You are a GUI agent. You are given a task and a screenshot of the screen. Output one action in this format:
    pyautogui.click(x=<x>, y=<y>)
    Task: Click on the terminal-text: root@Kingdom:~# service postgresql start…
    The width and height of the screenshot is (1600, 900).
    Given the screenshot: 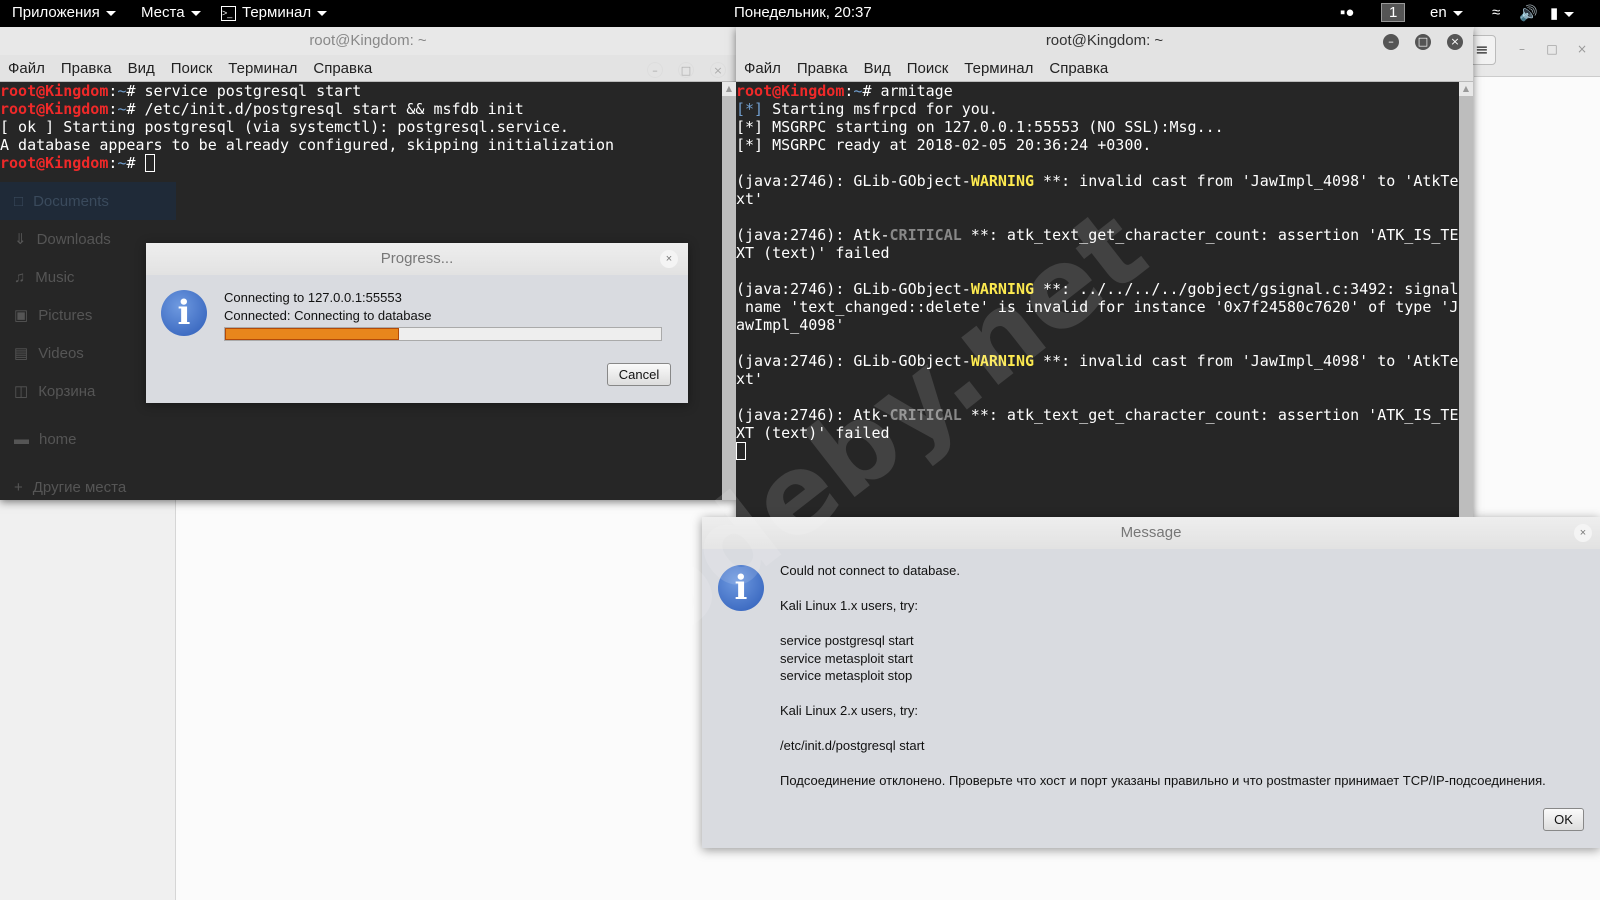 What is the action you would take?
    pyautogui.click(x=307, y=127)
    